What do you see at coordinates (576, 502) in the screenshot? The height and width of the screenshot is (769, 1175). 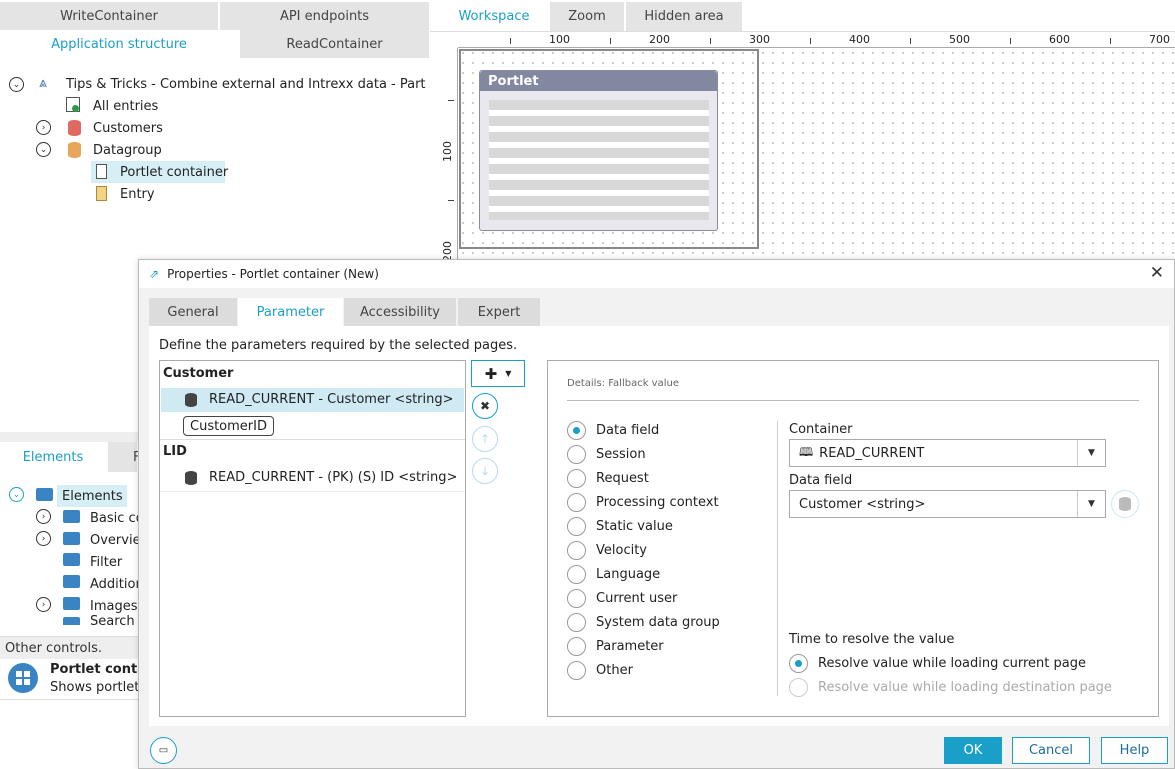 I see `radio-processing-context` at bounding box center [576, 502].